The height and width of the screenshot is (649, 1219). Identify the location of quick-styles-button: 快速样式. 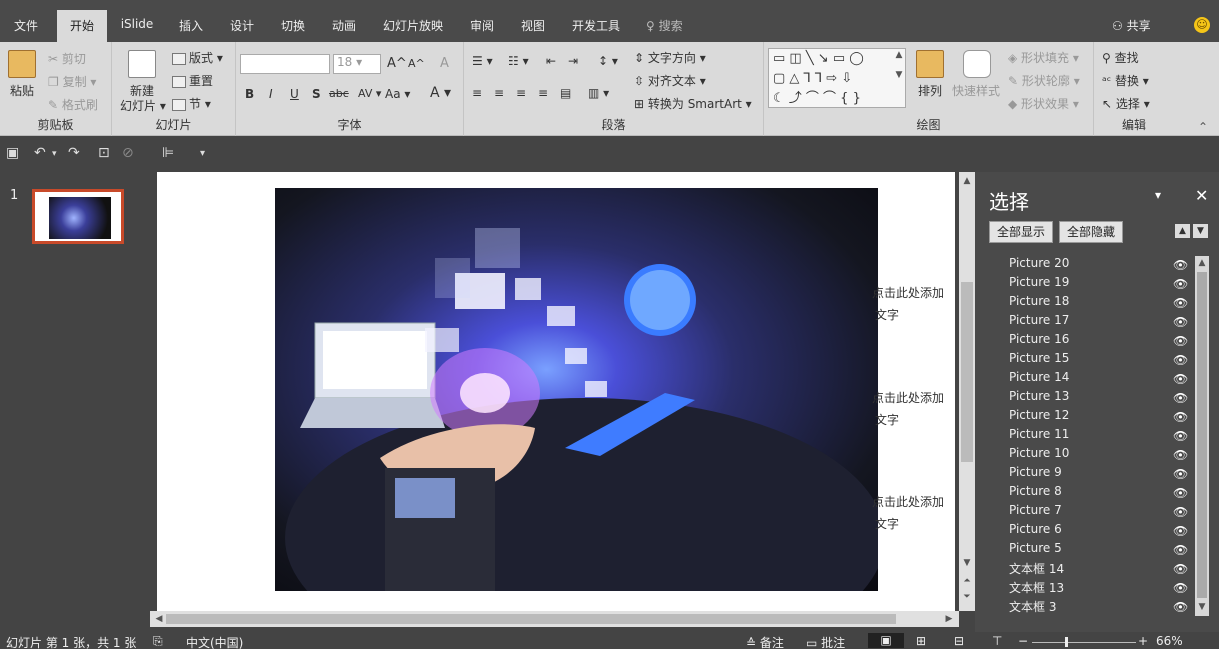
(976, 90).